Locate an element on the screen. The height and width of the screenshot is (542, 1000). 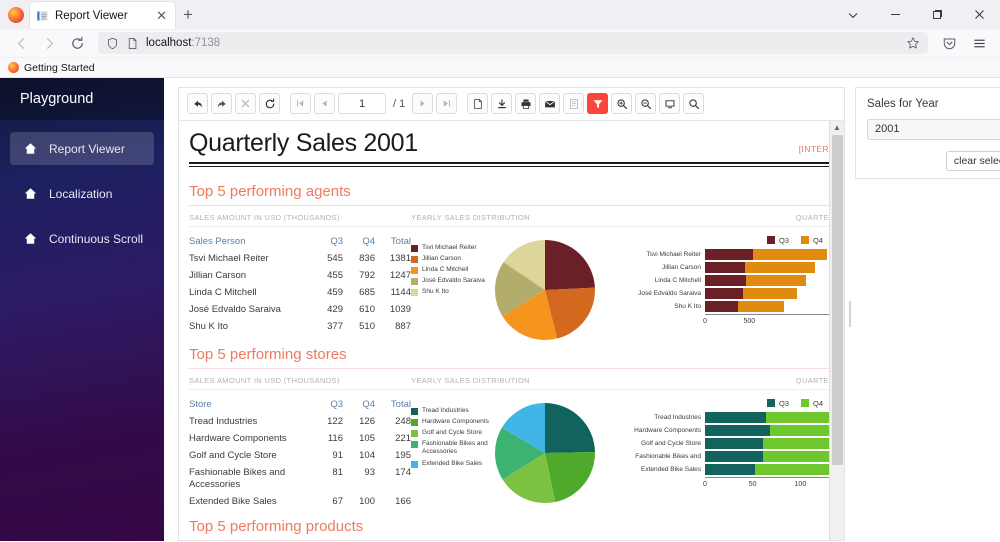
th-total: Total is located at coordinates (400, 405).